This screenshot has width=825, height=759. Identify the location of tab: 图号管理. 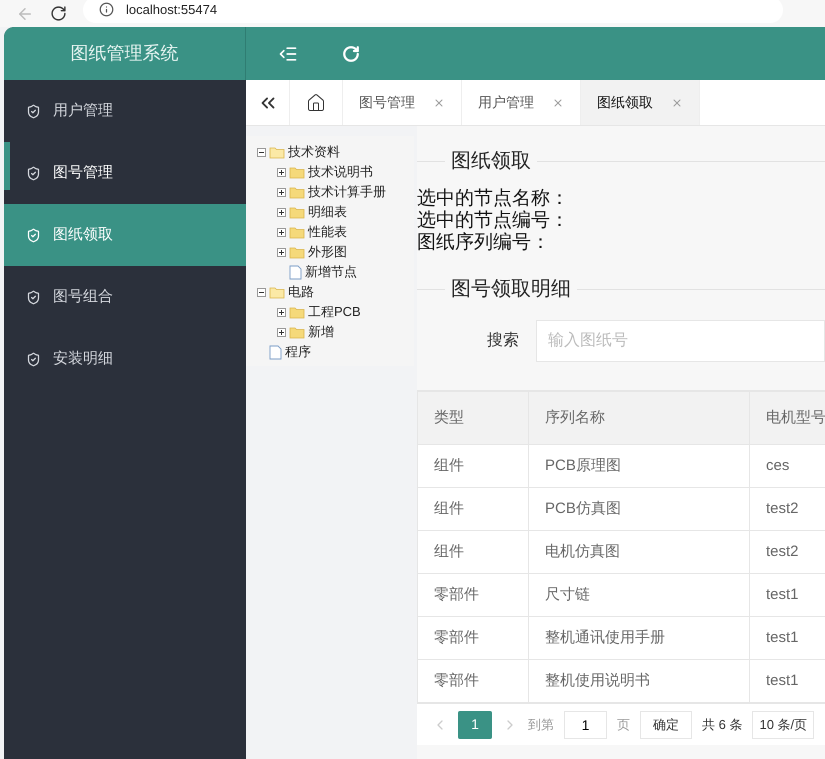
(402, 102).